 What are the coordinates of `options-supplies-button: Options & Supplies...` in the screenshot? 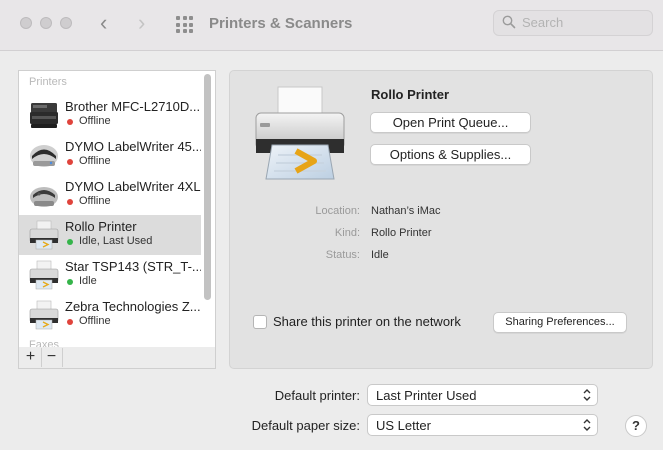 It's located at (450, 154).